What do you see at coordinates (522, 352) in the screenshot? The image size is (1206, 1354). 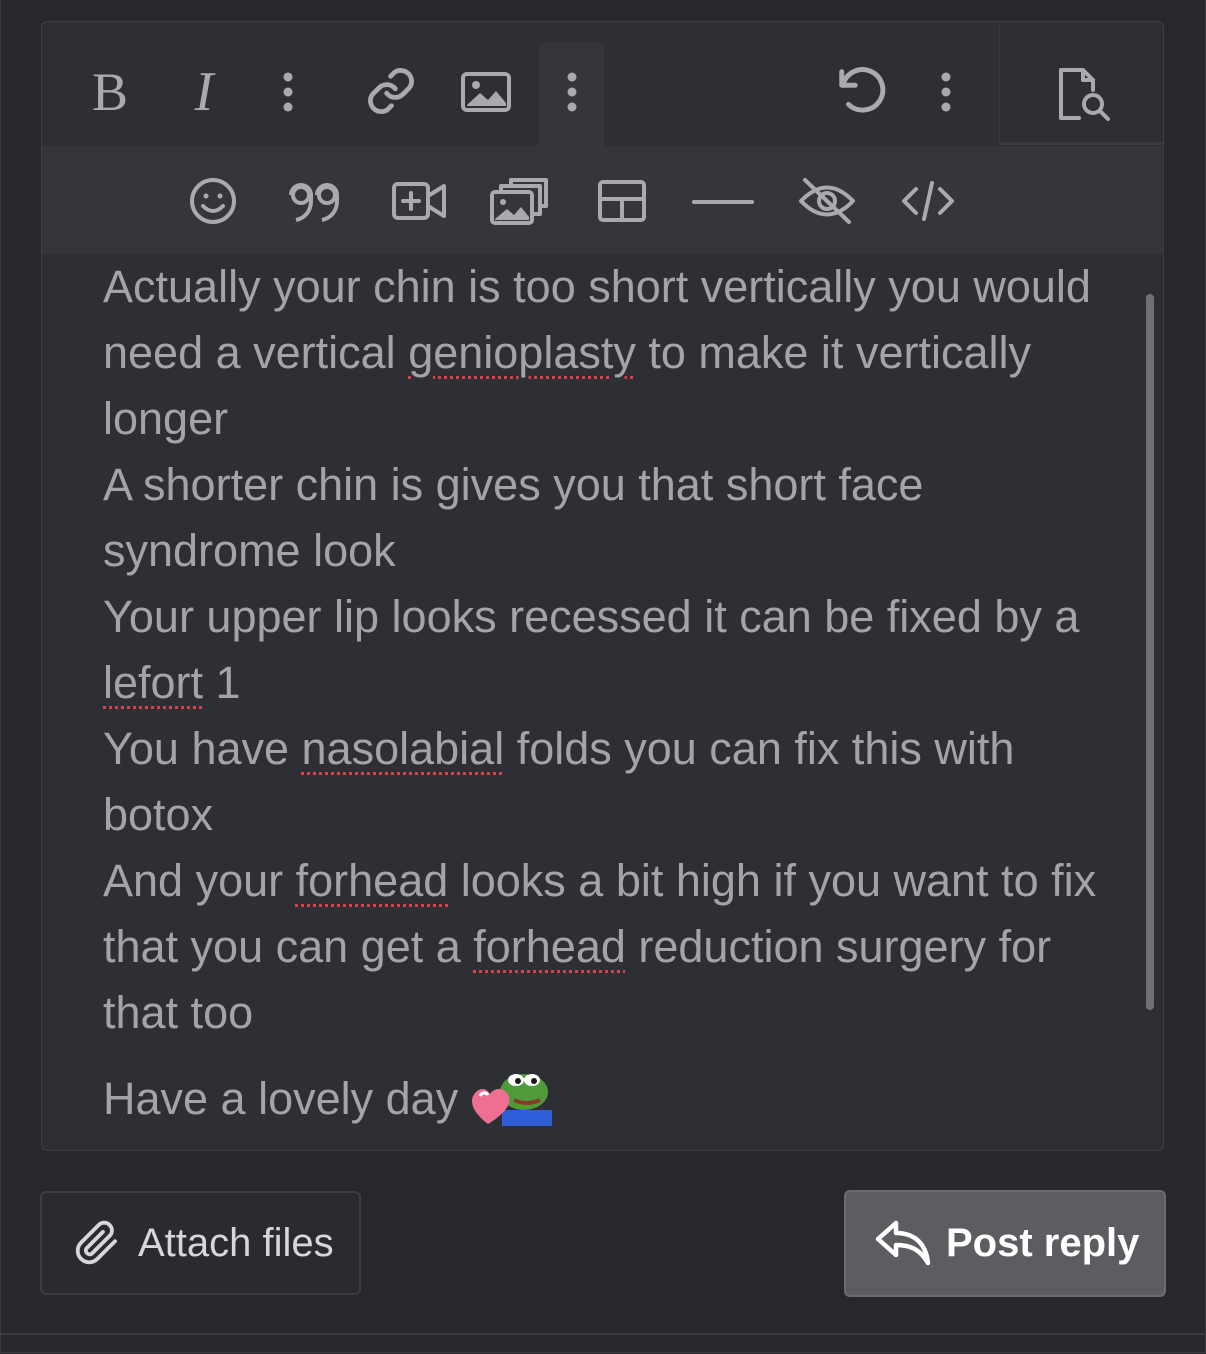 I see `misspelled-word: genioplasty` at bounding box center [522, 352].